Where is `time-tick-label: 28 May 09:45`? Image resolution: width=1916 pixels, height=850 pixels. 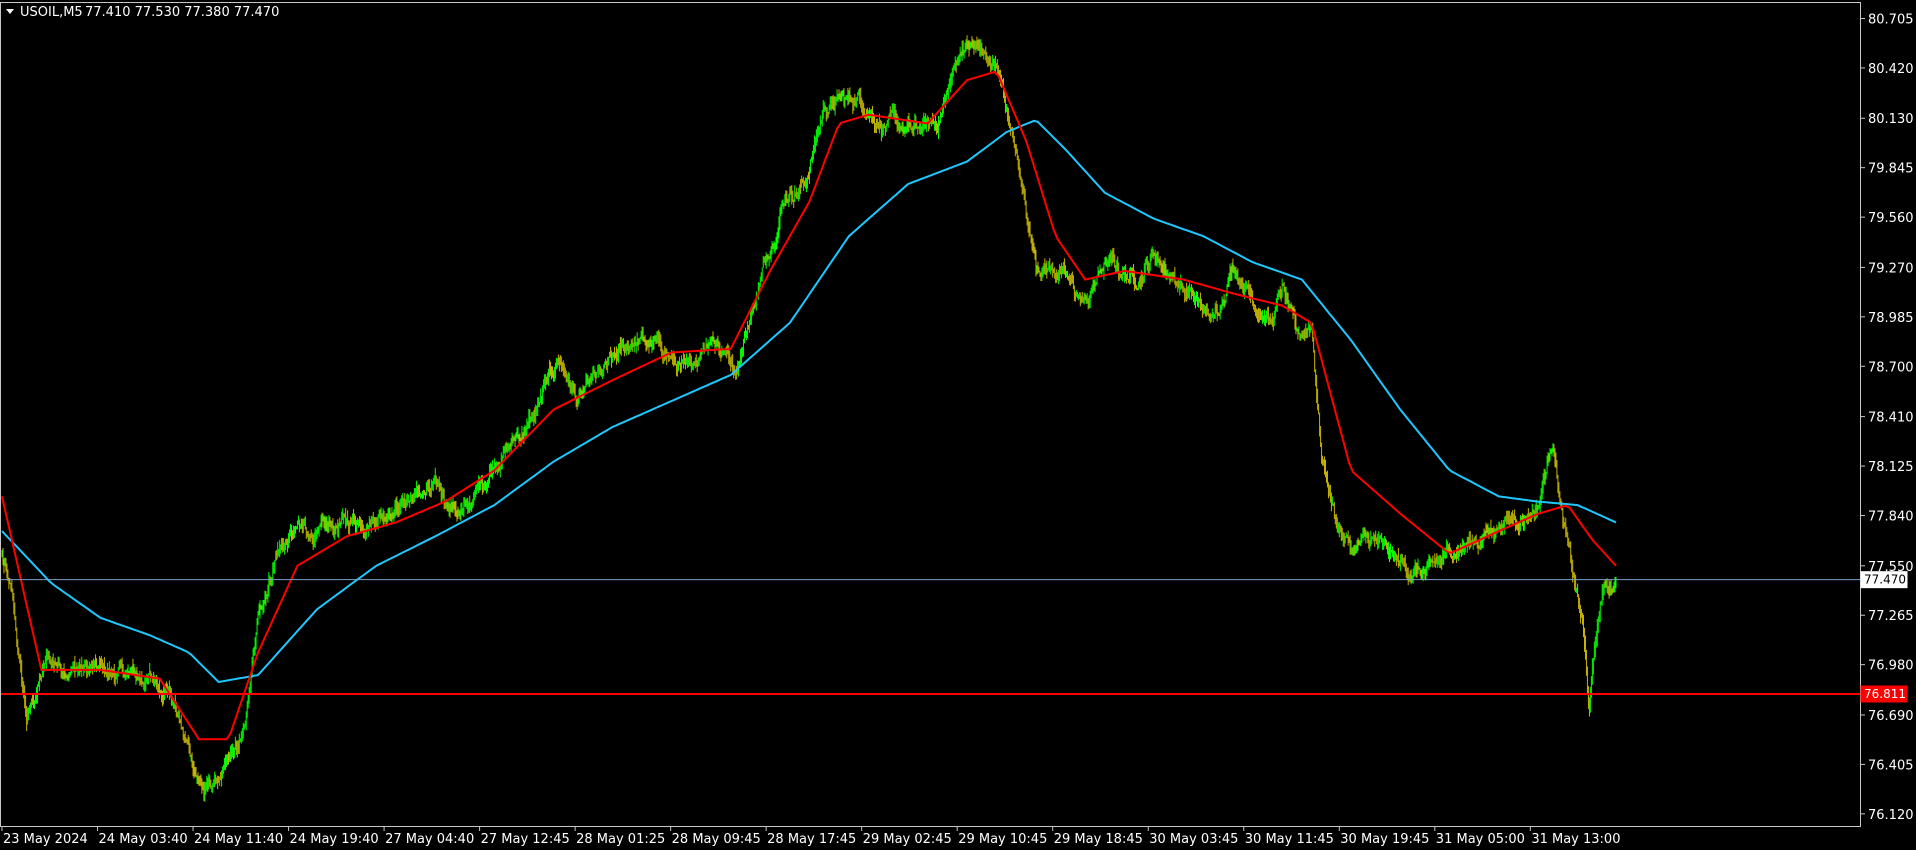
time-tick-label: 28 May 09:45 is located at coordinates (716, 839).